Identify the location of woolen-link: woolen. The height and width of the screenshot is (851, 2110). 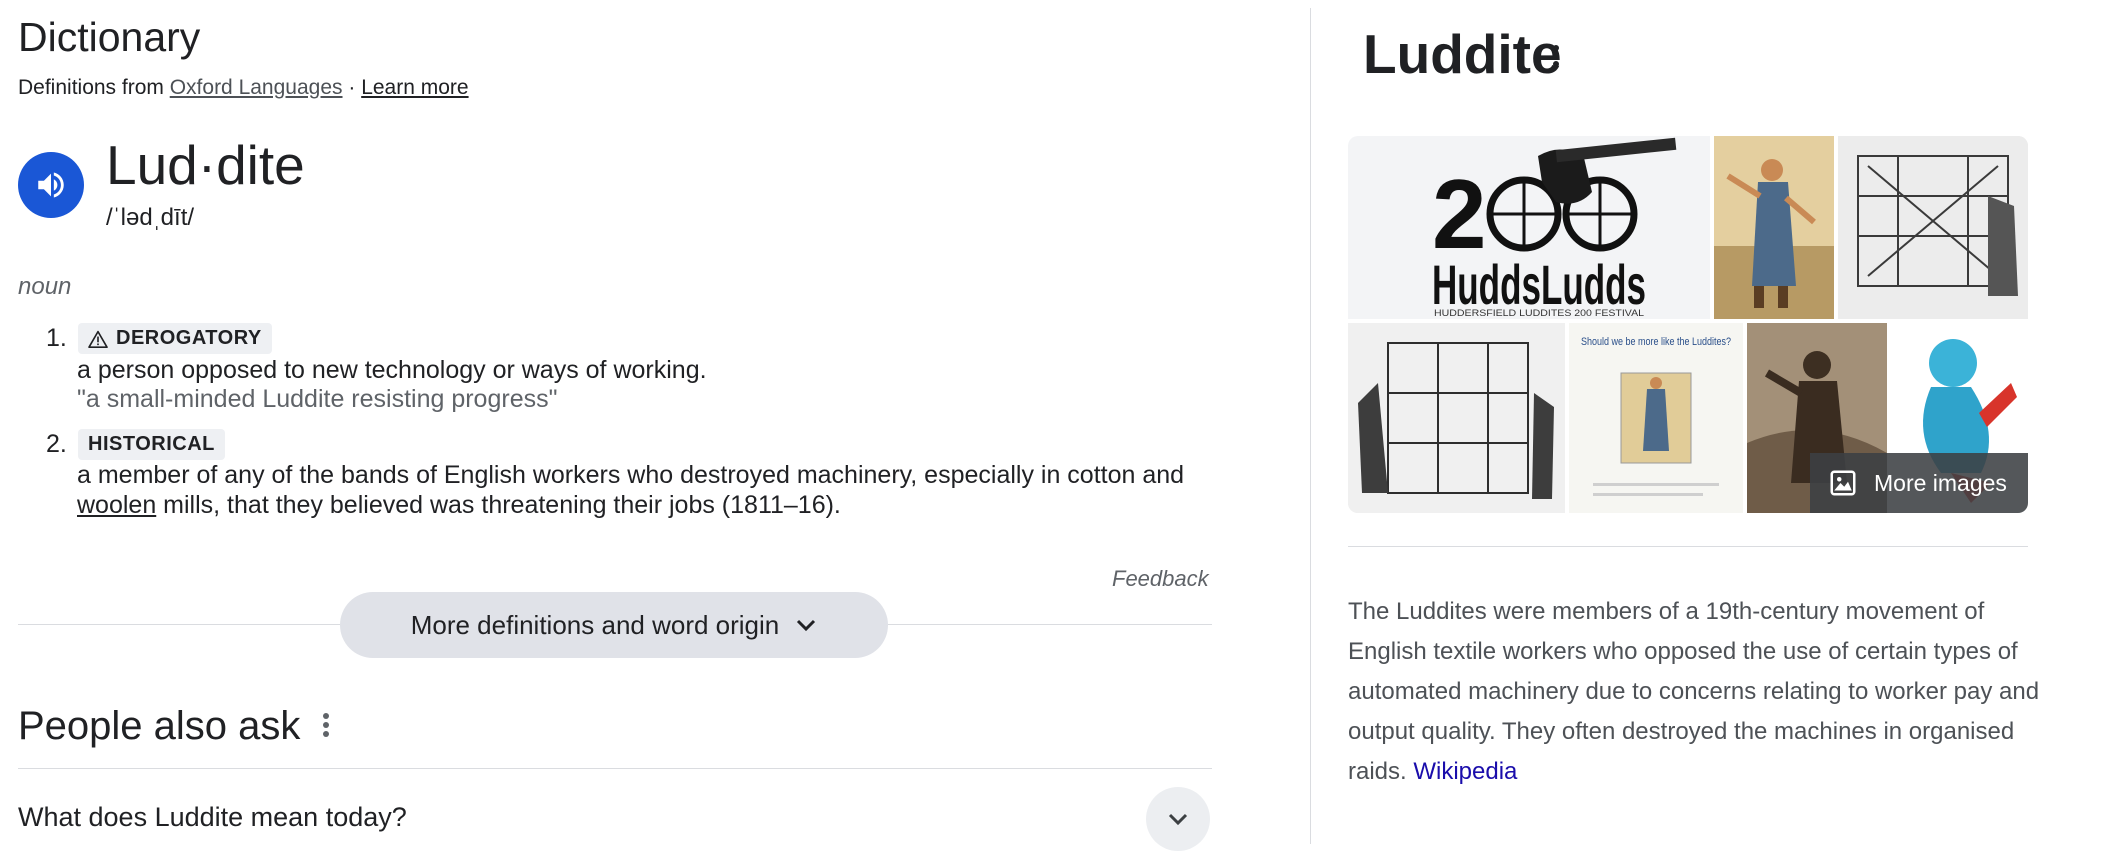
(116, 505).